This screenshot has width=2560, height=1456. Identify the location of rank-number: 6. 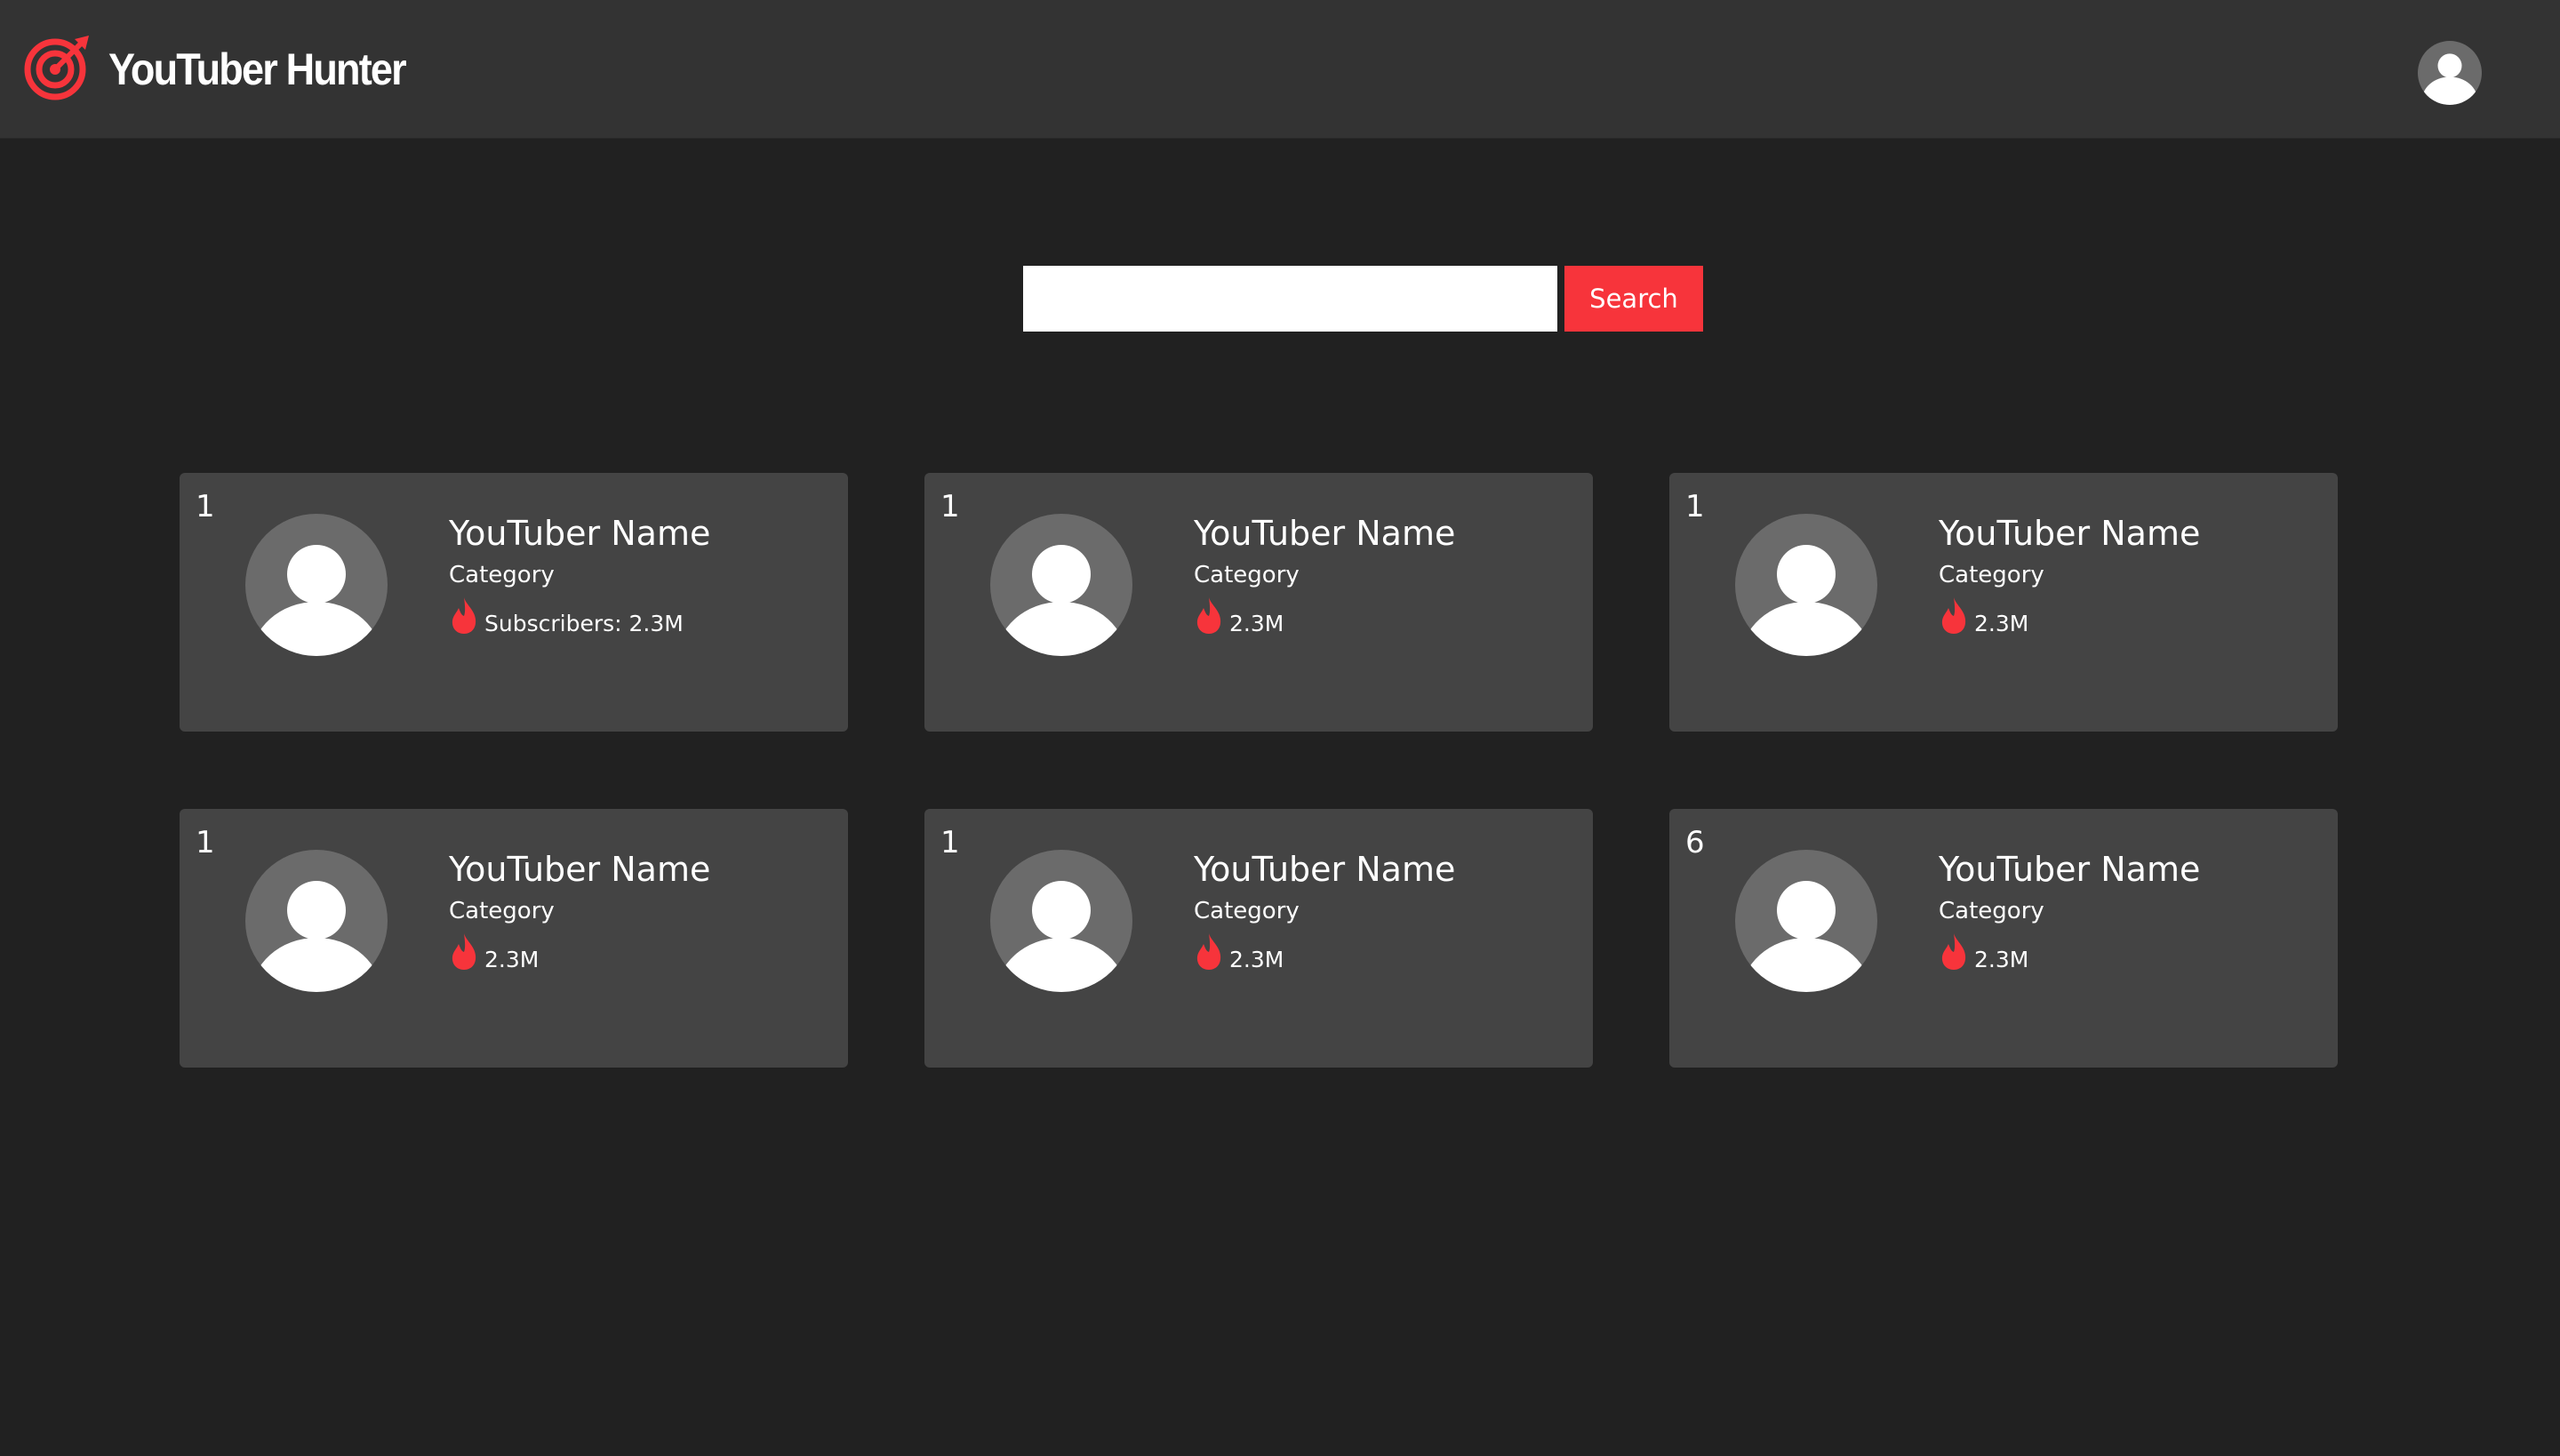
(1695, 842).